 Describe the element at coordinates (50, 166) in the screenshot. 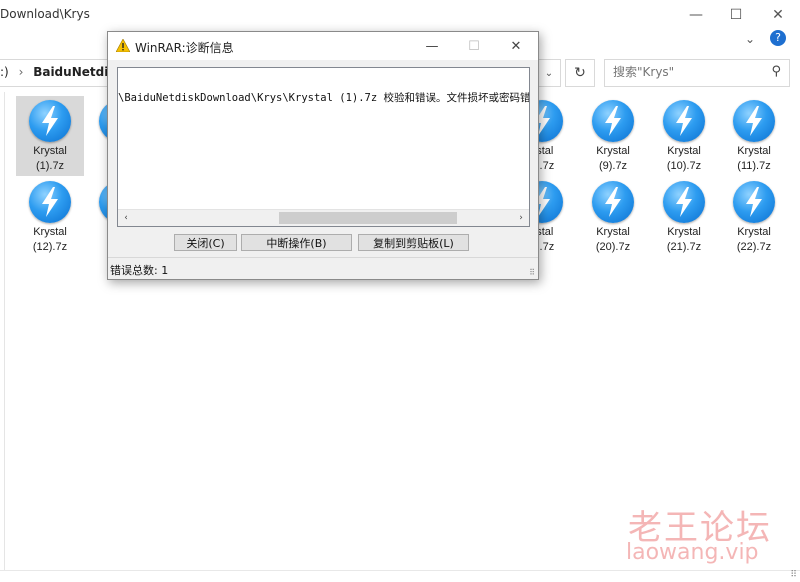

I see `file-name-line2: (1).7z` at that location.